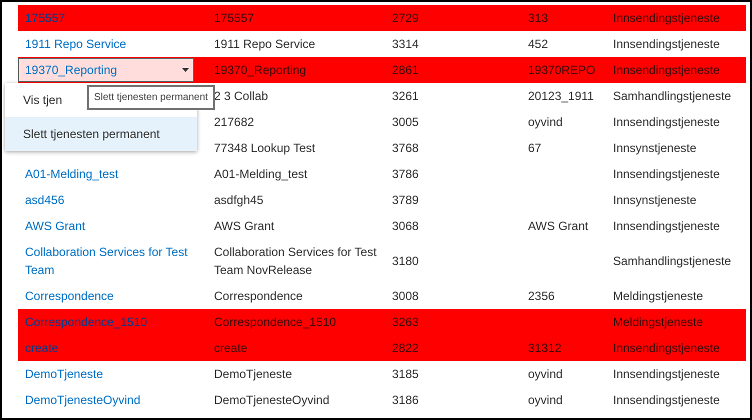  What do you see at coordinates (405, 200) in the screenshot?
I see `table-cell-text: 3789` at bounding box center [405, 200].